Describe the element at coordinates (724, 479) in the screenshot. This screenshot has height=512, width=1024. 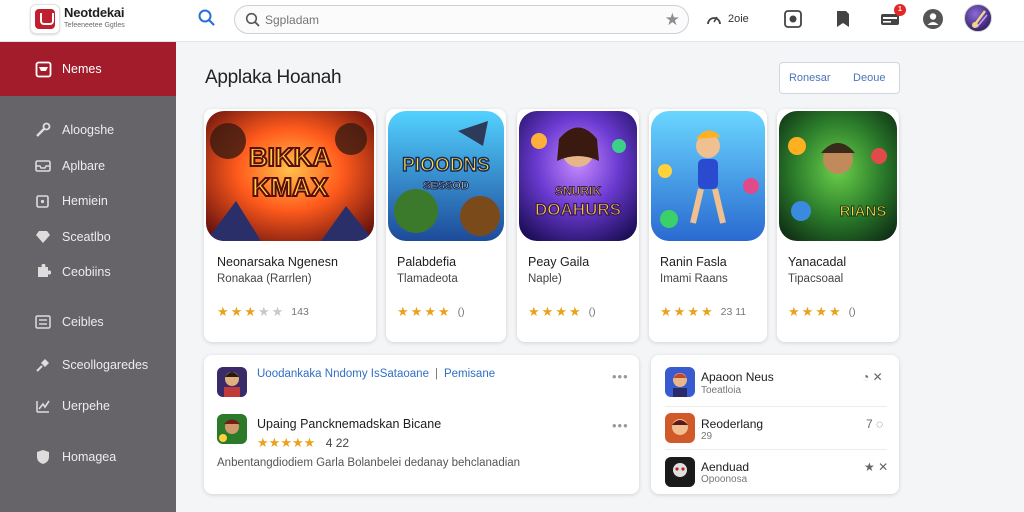
I see `list-item-subtitle: Opoonosa` at that location.